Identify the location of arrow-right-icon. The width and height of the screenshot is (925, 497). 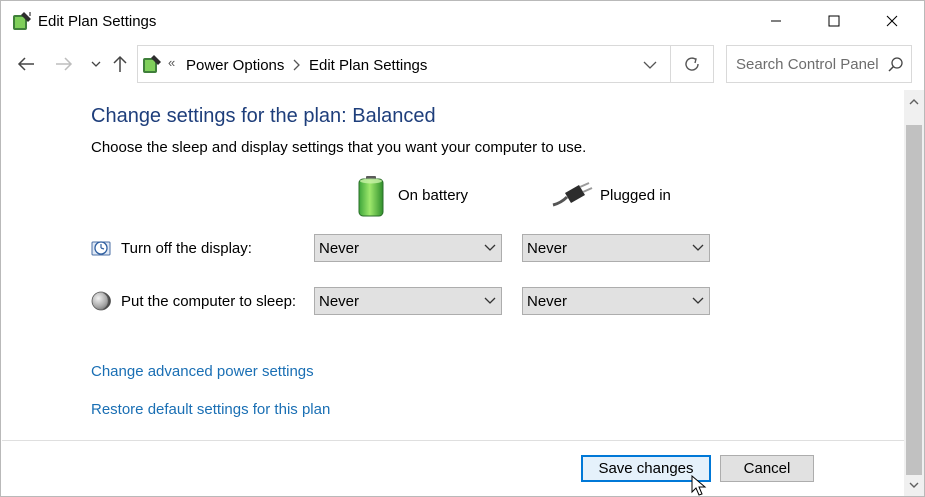
(64, 64).